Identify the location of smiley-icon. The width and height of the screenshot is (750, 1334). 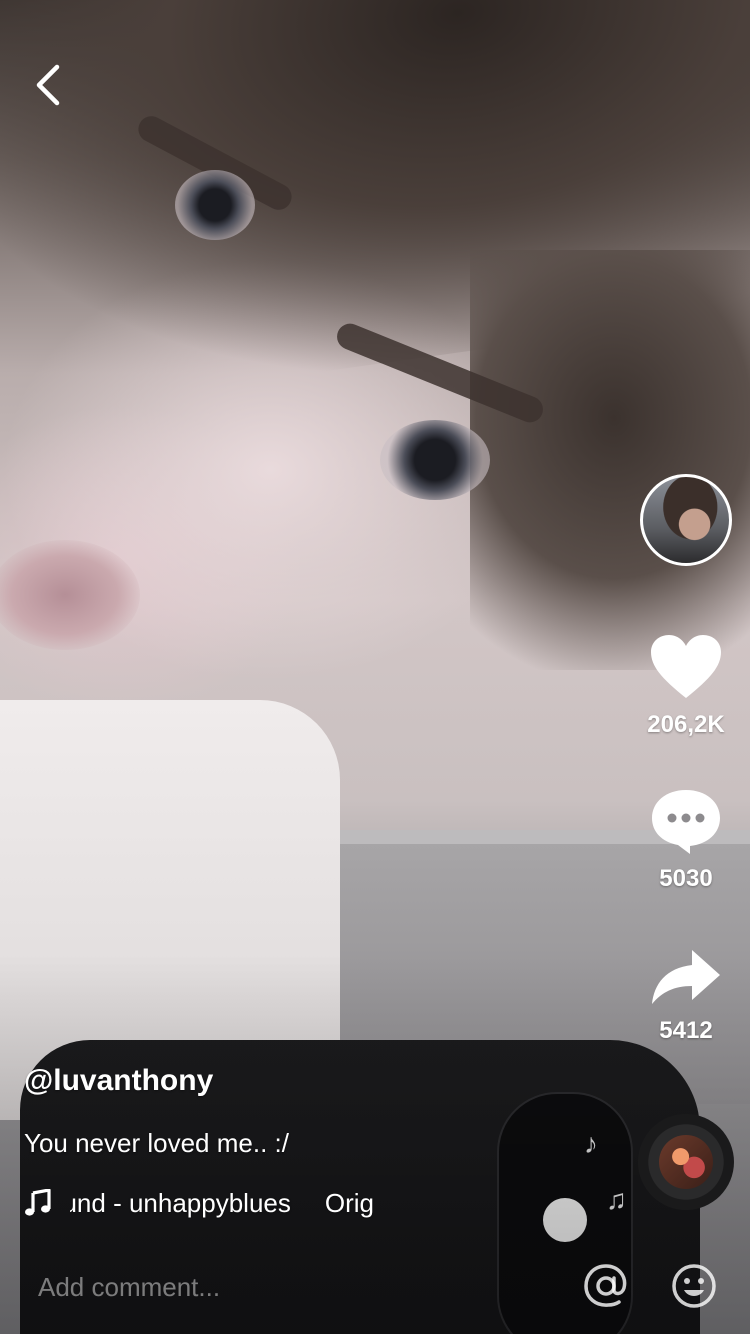
(694, 1286).